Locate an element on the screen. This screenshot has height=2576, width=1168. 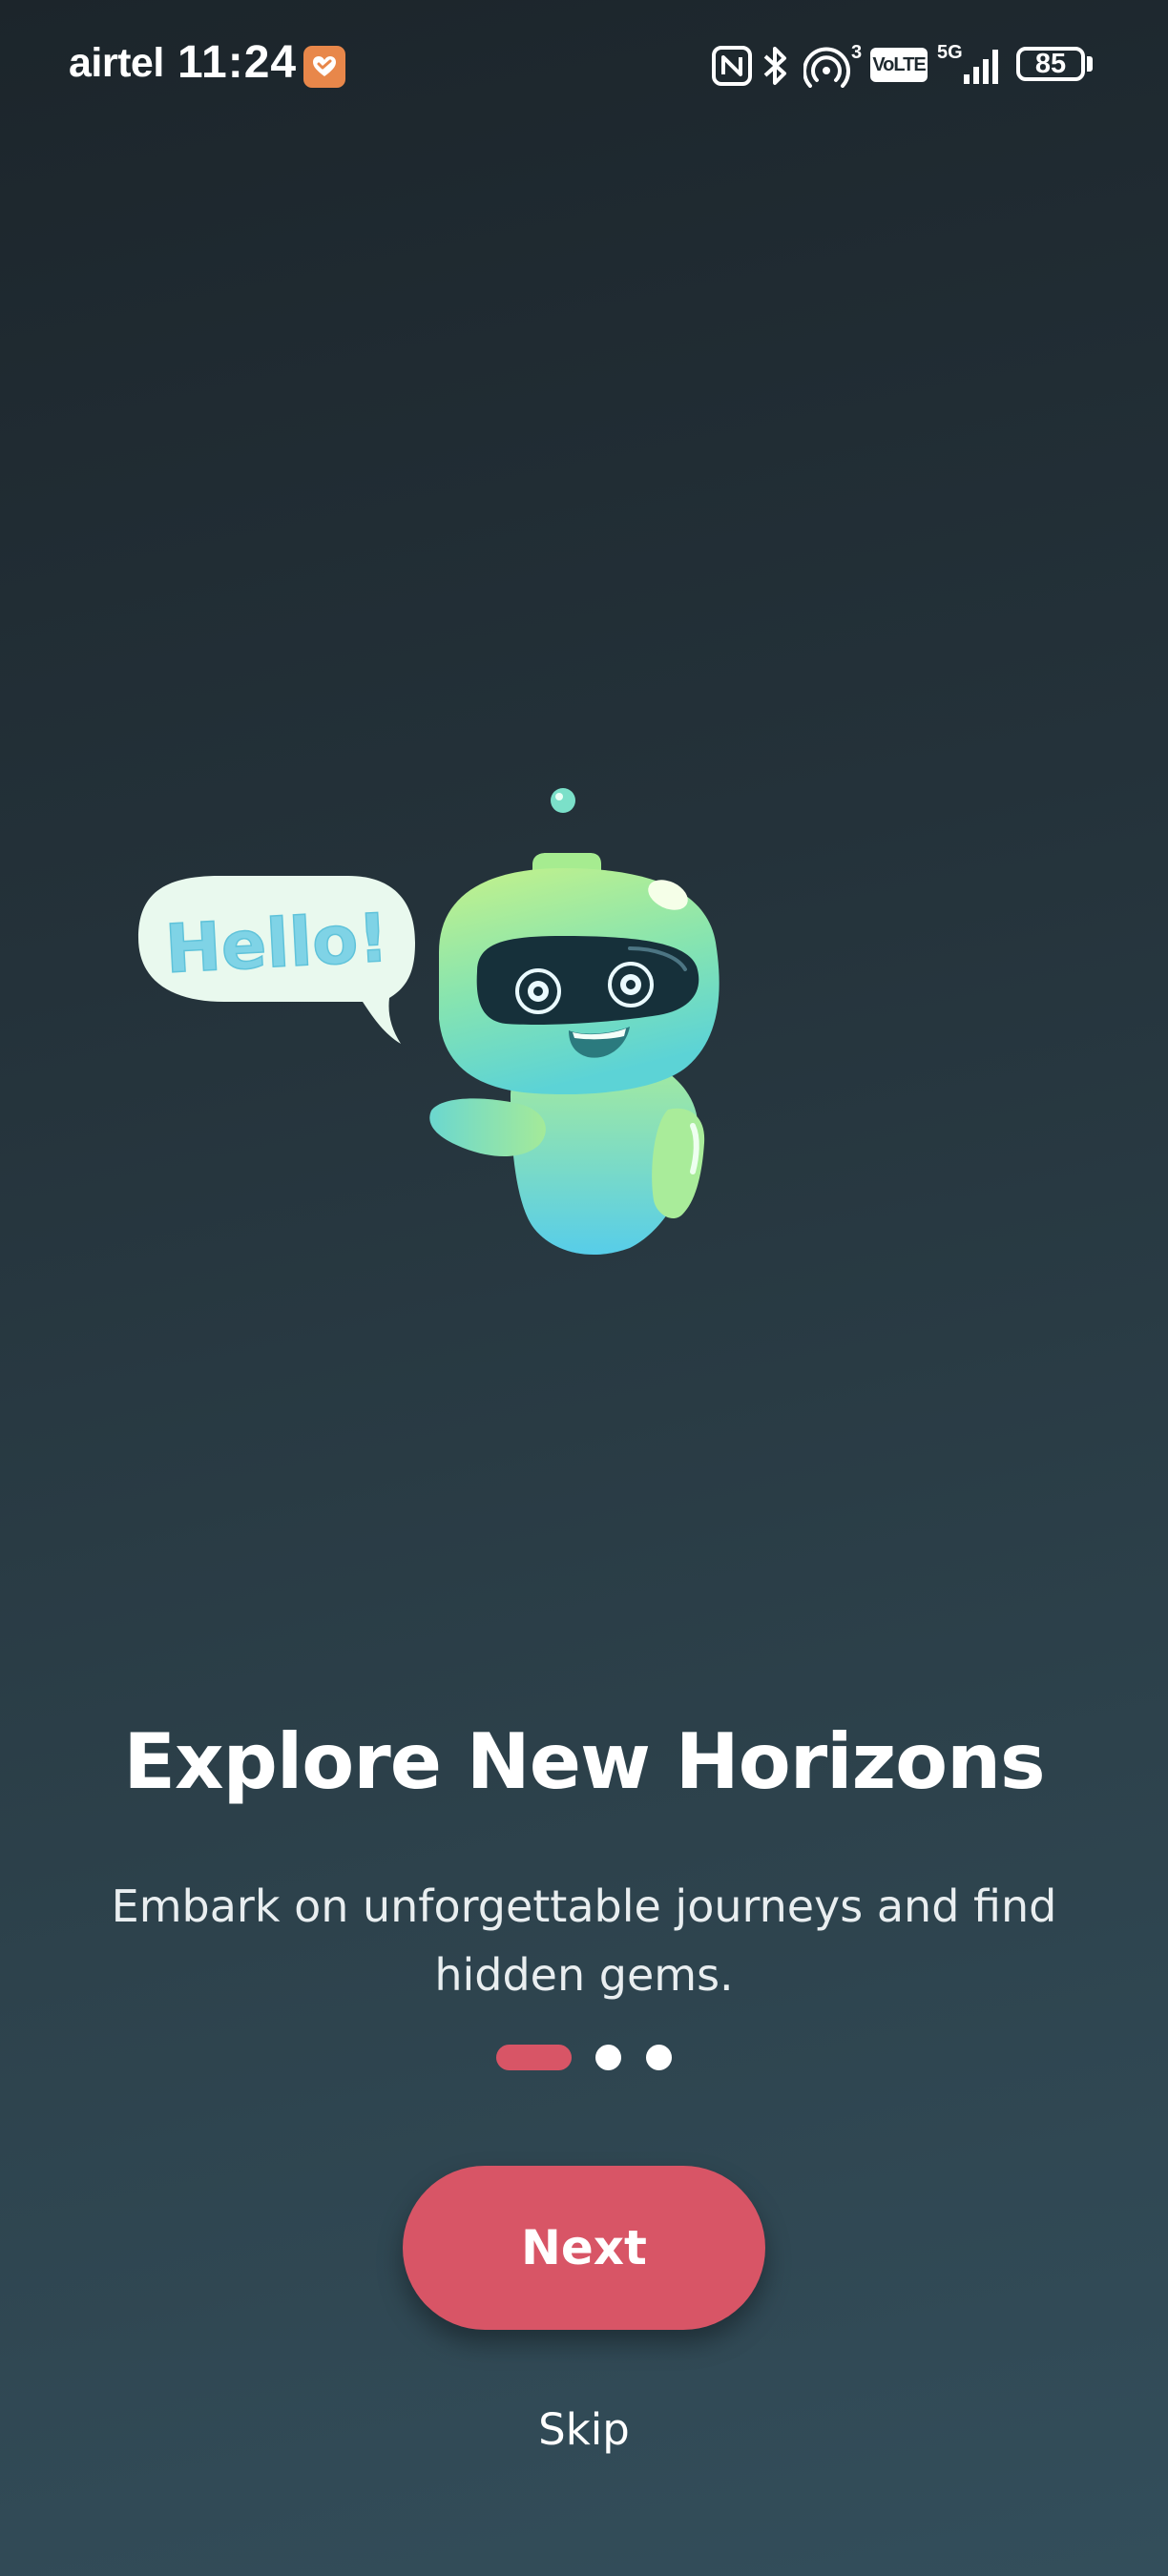
network-type: 5G is located at coordinates (950, 52).